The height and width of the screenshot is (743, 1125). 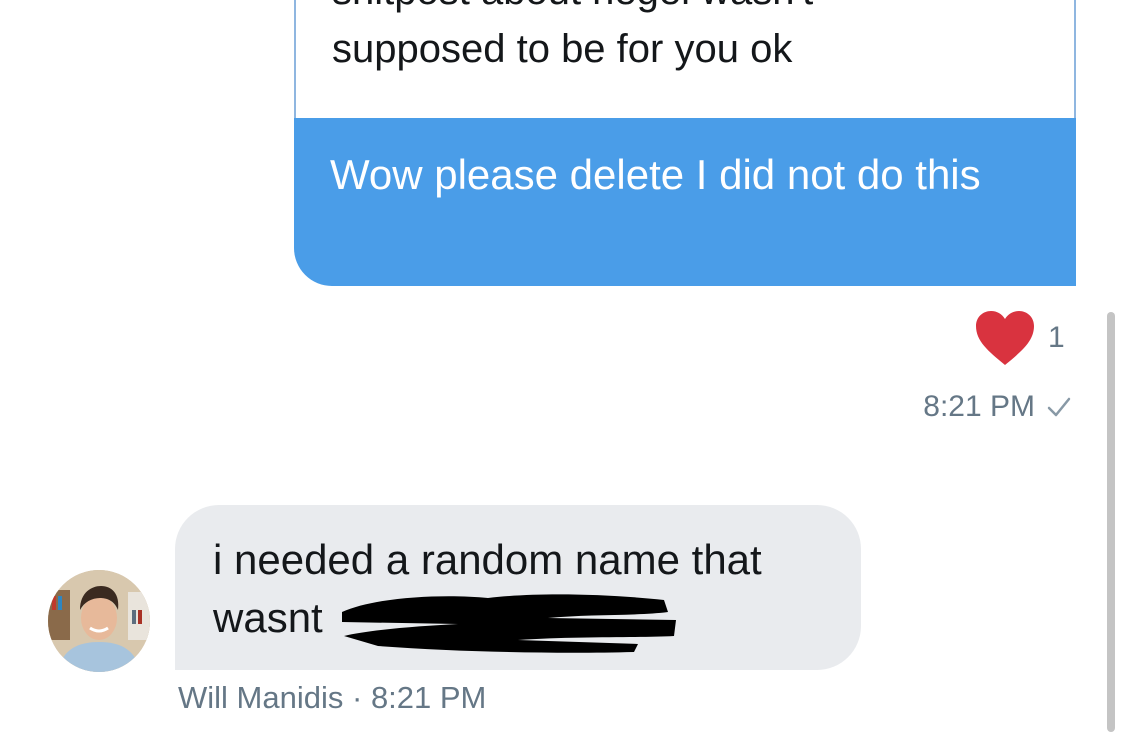 I want to click on scrollbar, so click(x=1111, y=522).